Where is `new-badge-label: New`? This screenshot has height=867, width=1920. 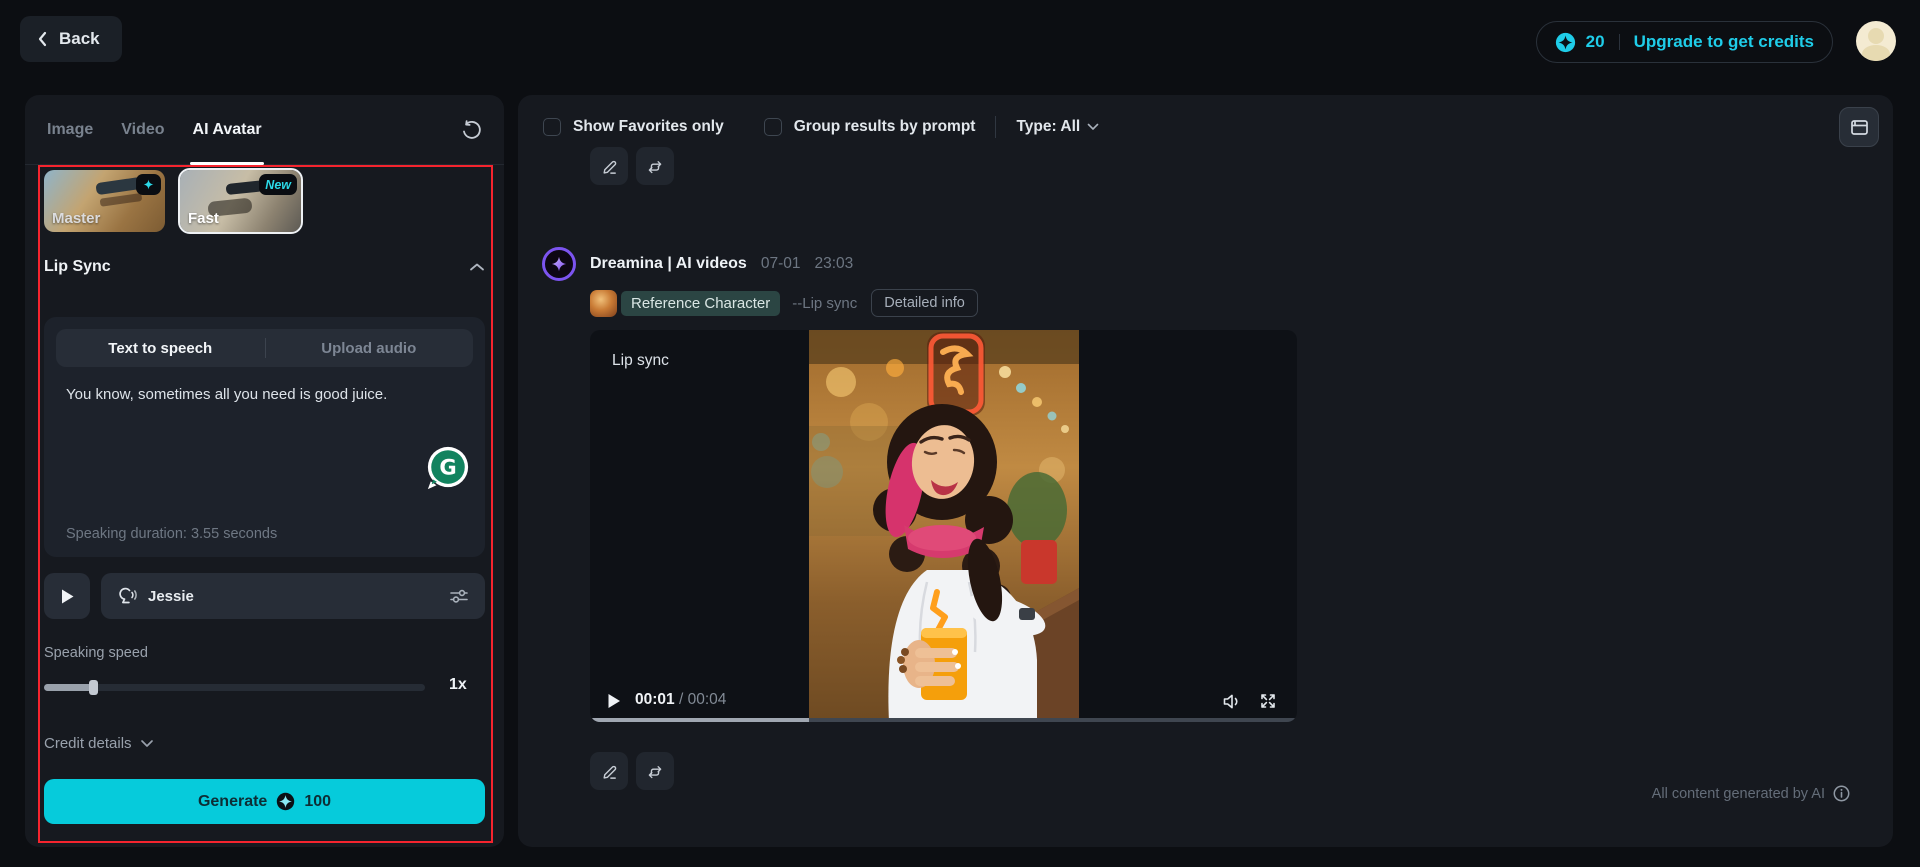
new-badge-label: New is located at coordinates (278, 184).